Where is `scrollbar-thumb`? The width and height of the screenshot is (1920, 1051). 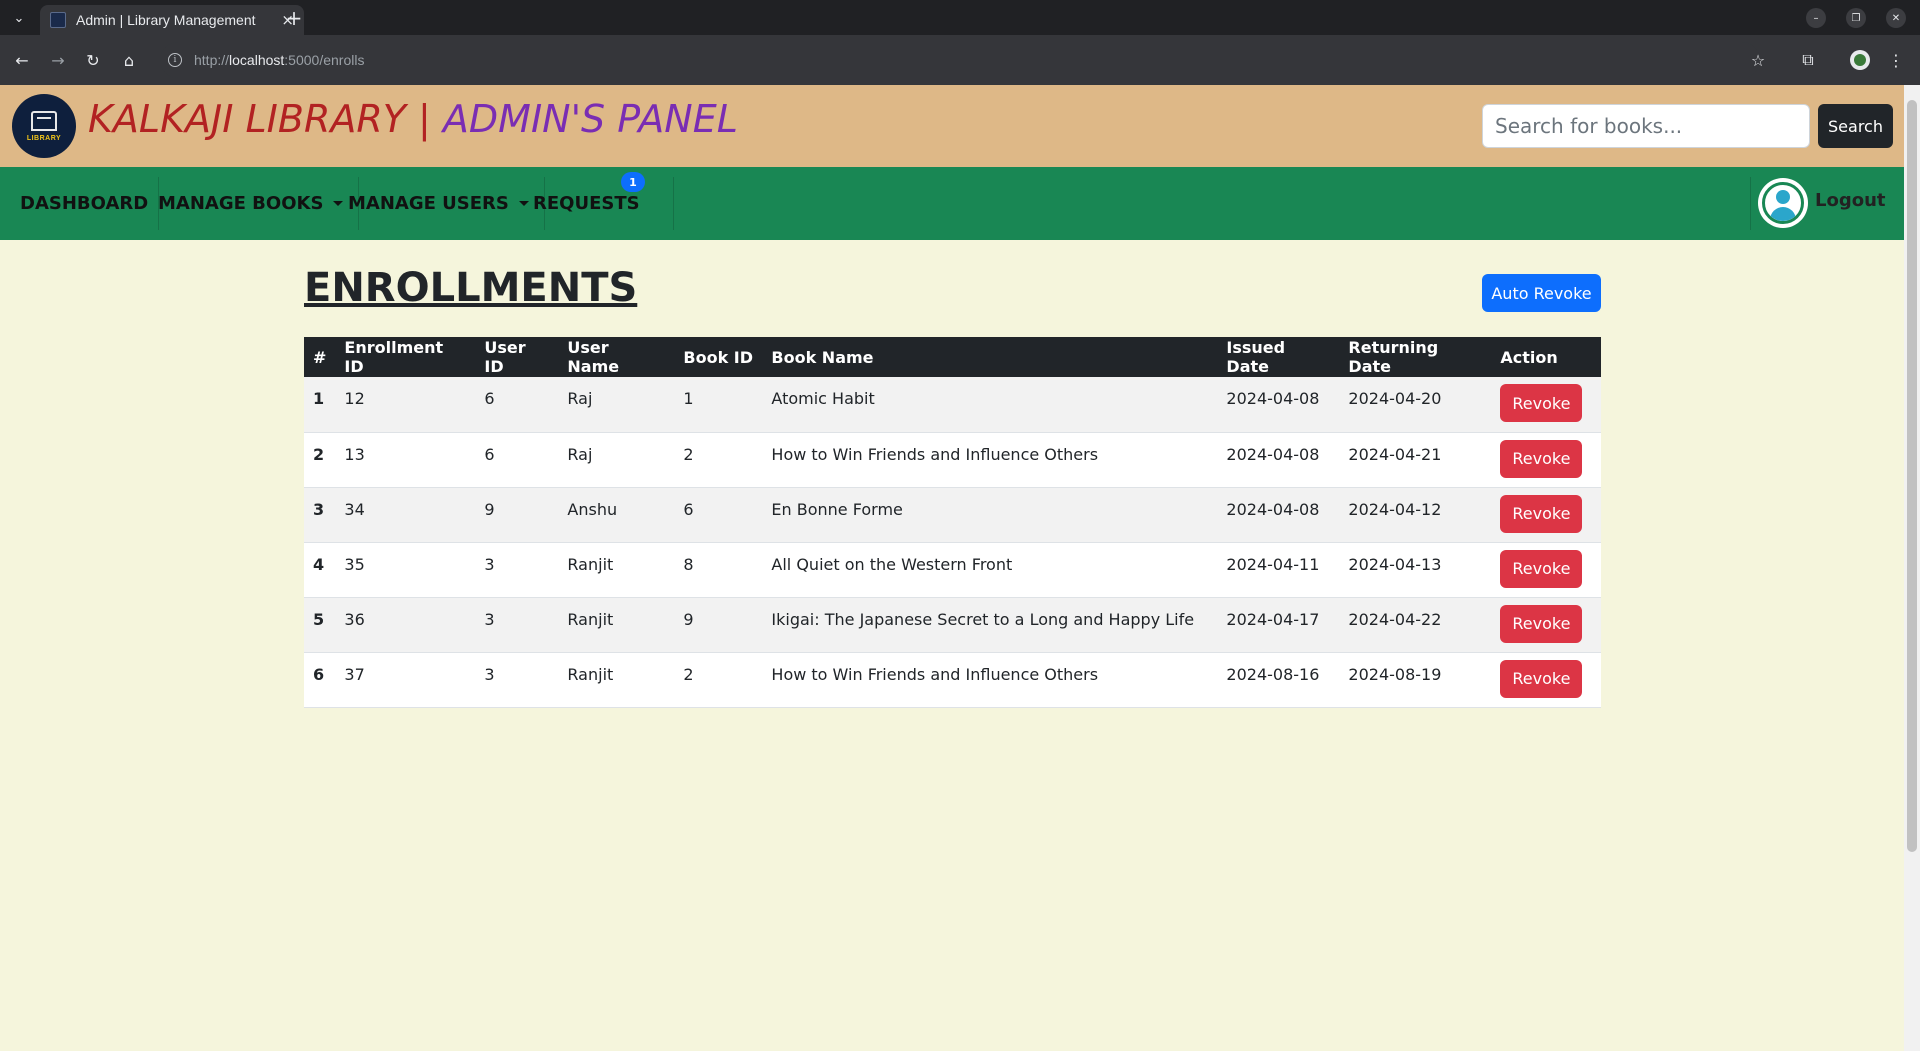
scrollbar-thumb is located at coordinates (1912, 476).